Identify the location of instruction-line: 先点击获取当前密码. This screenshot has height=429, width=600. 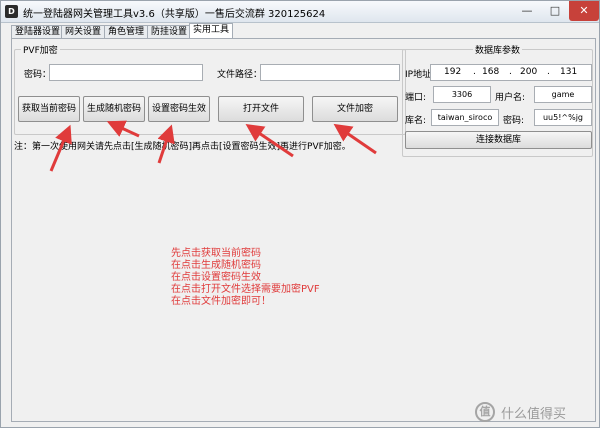
(216, 253).